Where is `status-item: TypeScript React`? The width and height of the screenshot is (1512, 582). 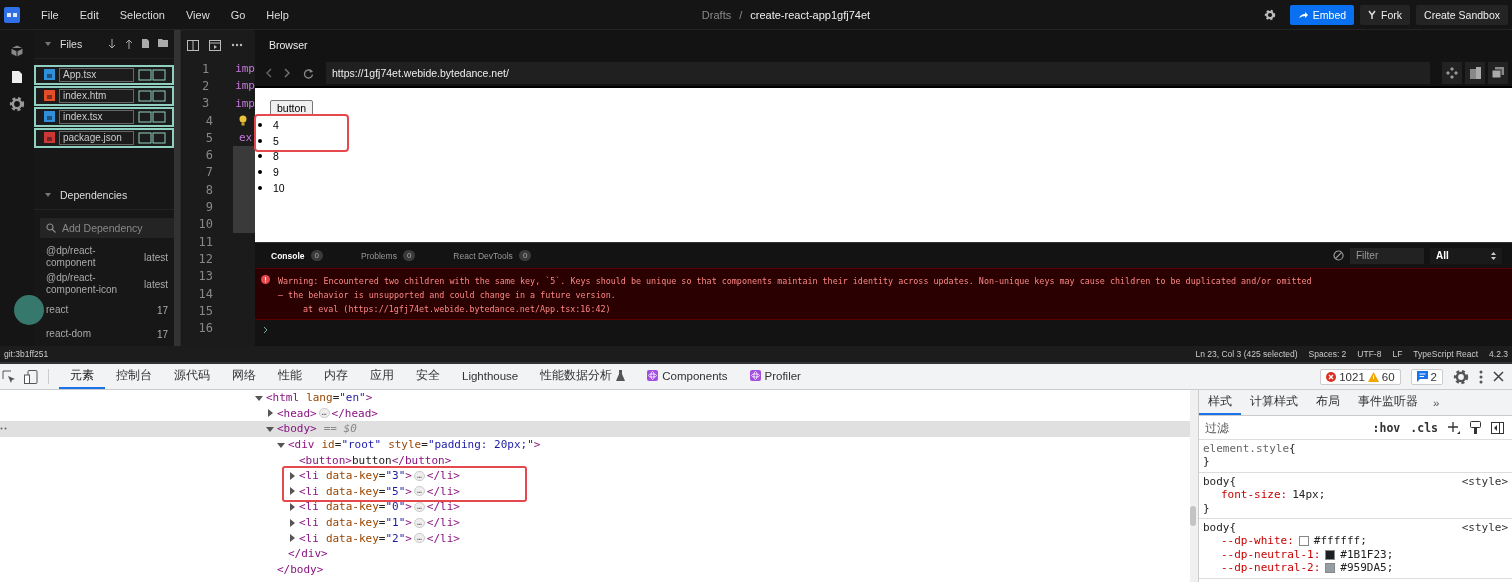
status-item: TypeScript React is located at coordinates (1446, 354).